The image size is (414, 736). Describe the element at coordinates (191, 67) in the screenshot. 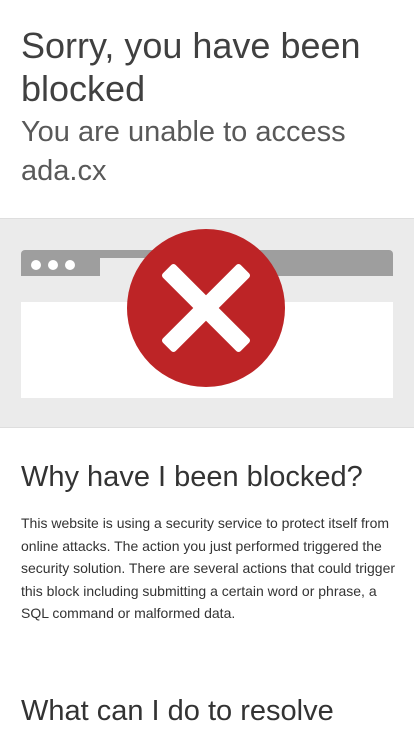

I see `page-title: Sorry, you have been blocked` at that location.